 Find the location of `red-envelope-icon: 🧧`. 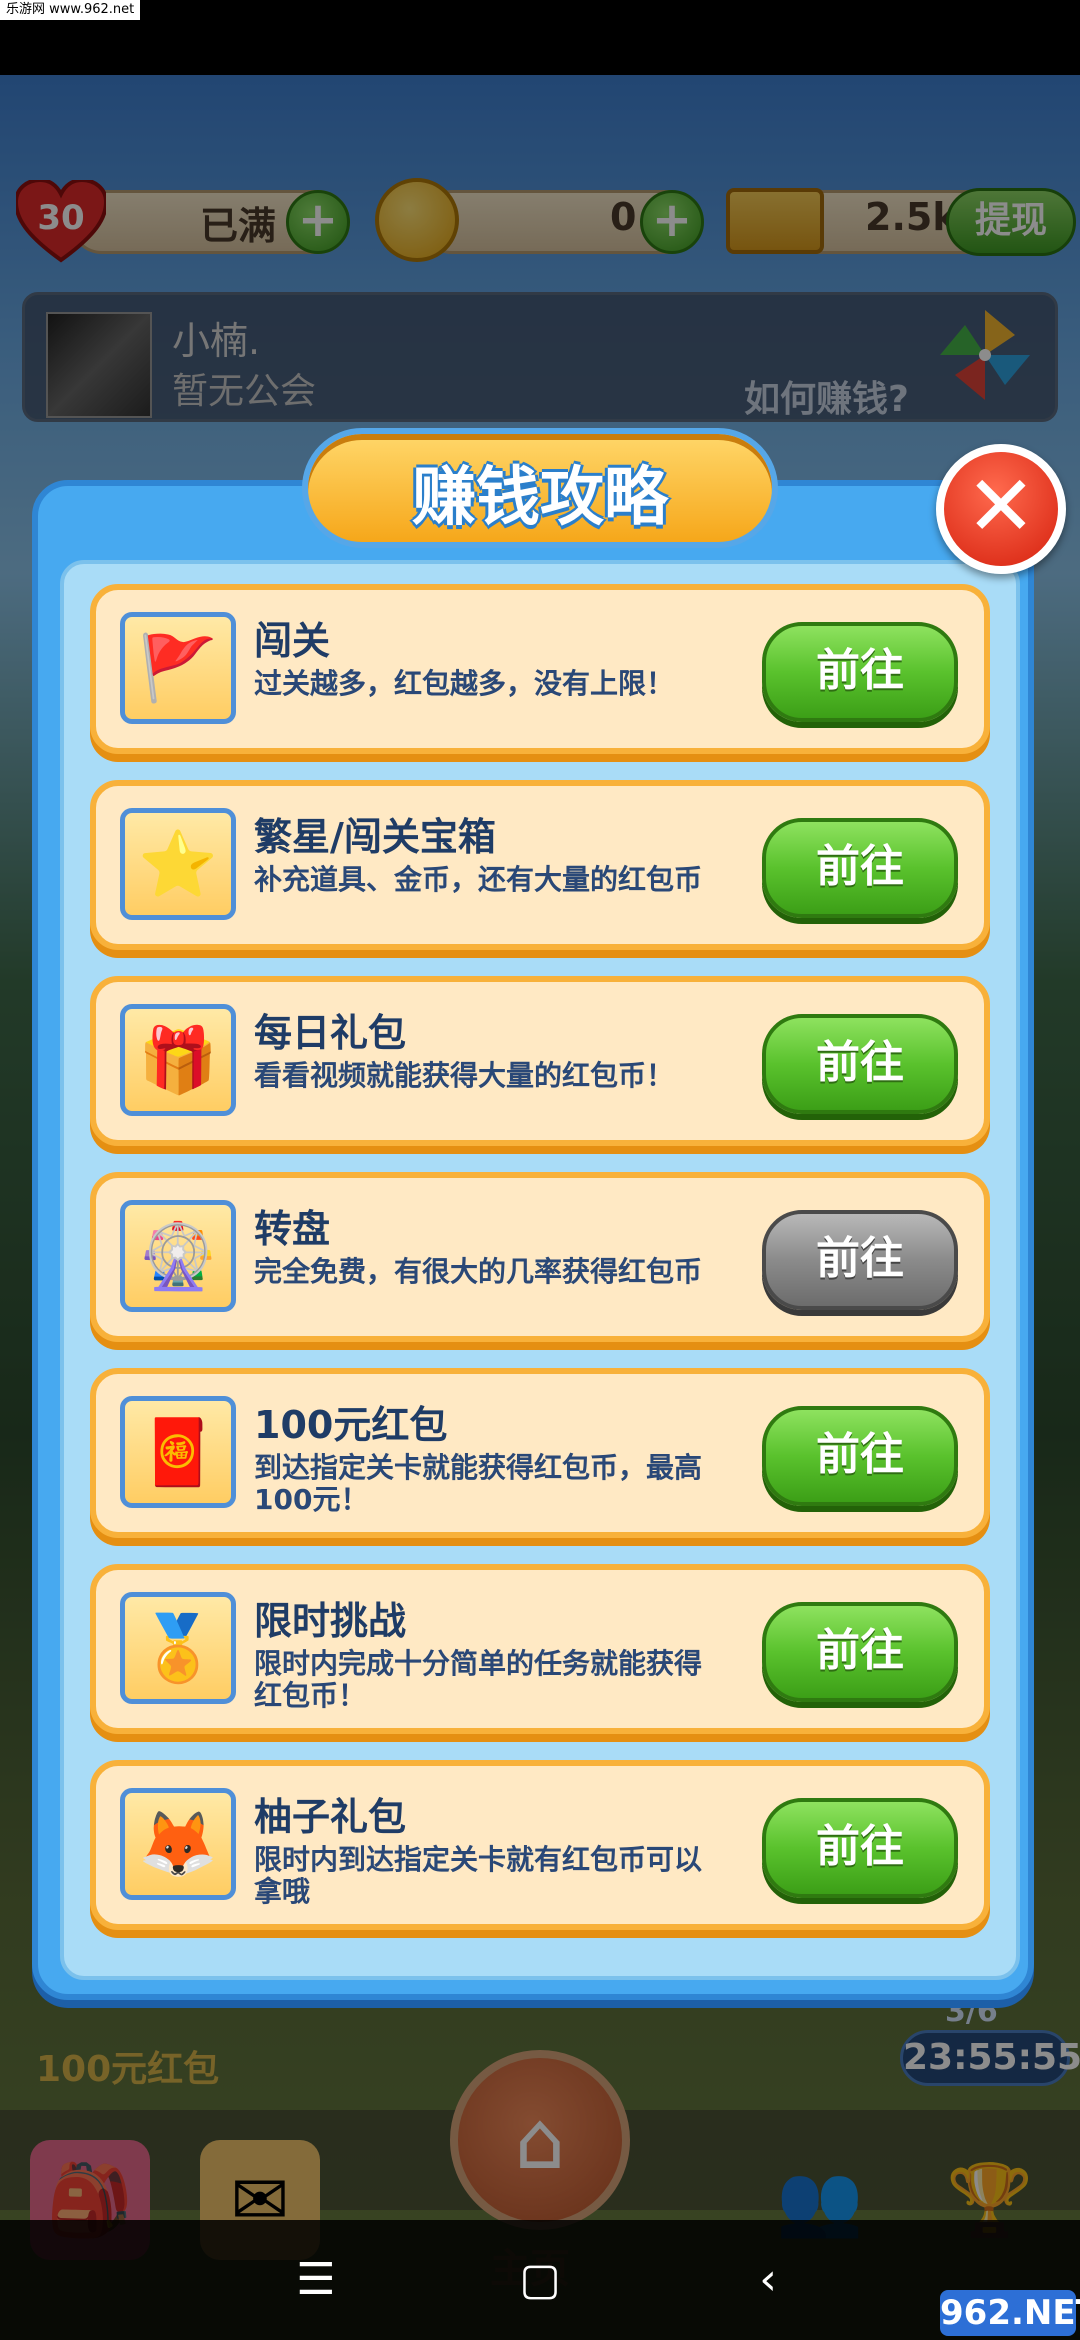

red-envelope-icon: 🧧 is located at coordinates (178, 1452).